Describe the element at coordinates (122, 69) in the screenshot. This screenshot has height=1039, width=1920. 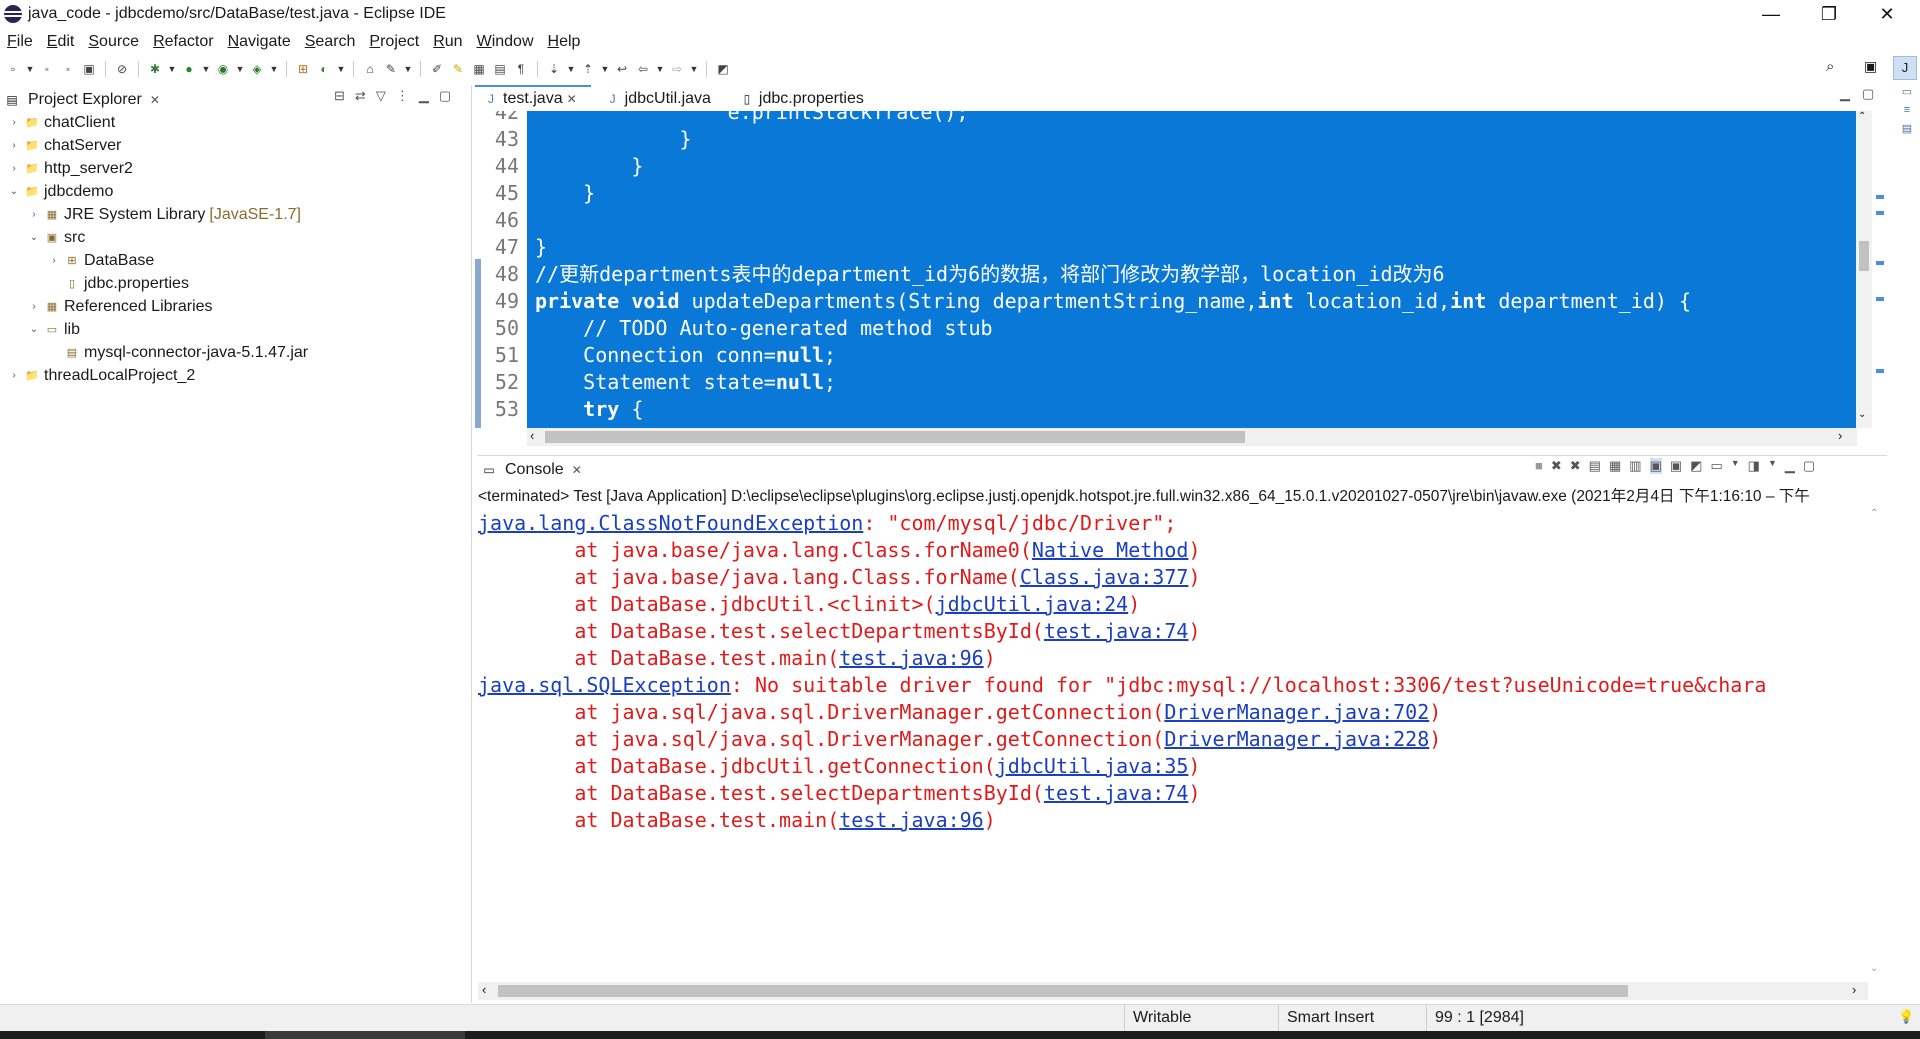
I see `skip-breakpoints-icon: ⊘` at that location.